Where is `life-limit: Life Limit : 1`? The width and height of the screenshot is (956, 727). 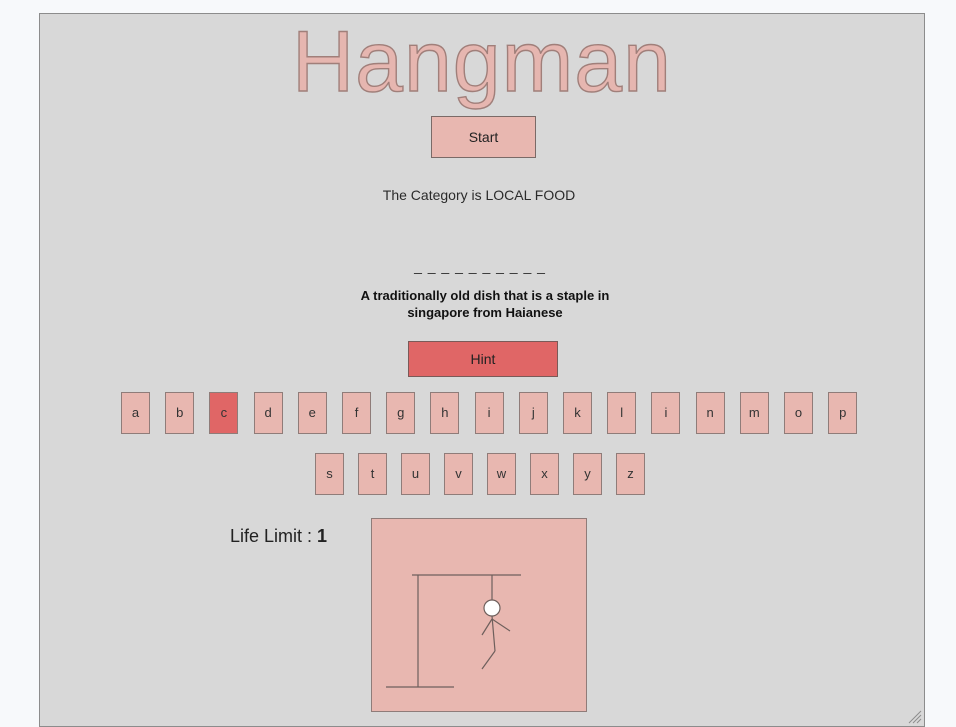 life-limit: Life Limit : 1 is located at coordinates (278, 536).